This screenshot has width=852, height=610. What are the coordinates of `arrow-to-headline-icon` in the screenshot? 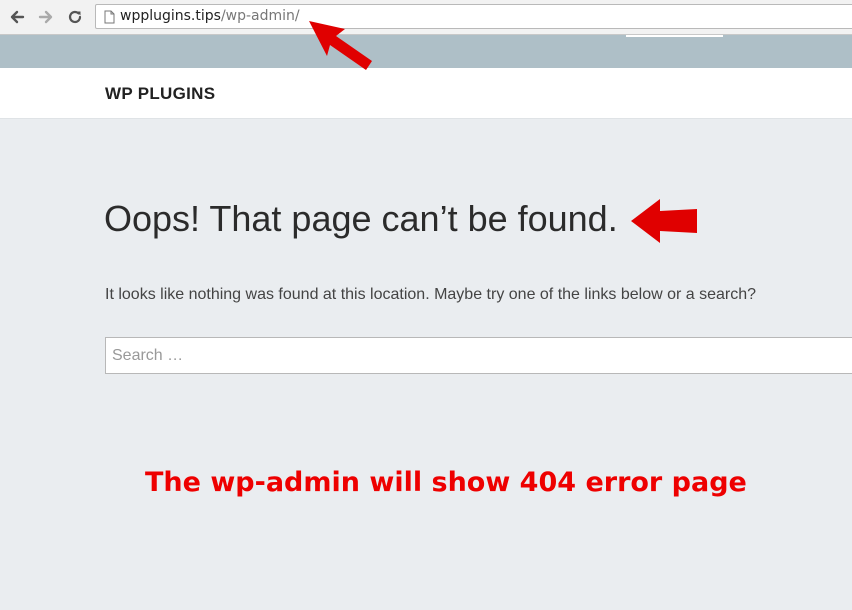 It's located at (664, 221).